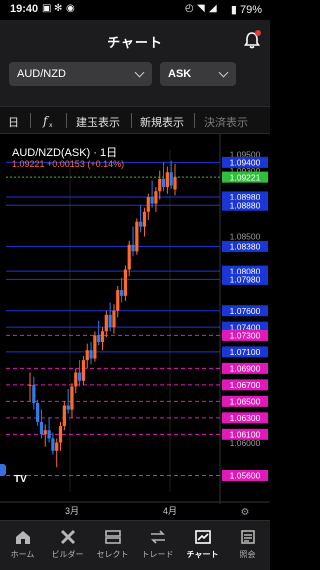 This screenshot has height=570, width=320. I want to click on nav-home: ホーム, so click(22, 545).